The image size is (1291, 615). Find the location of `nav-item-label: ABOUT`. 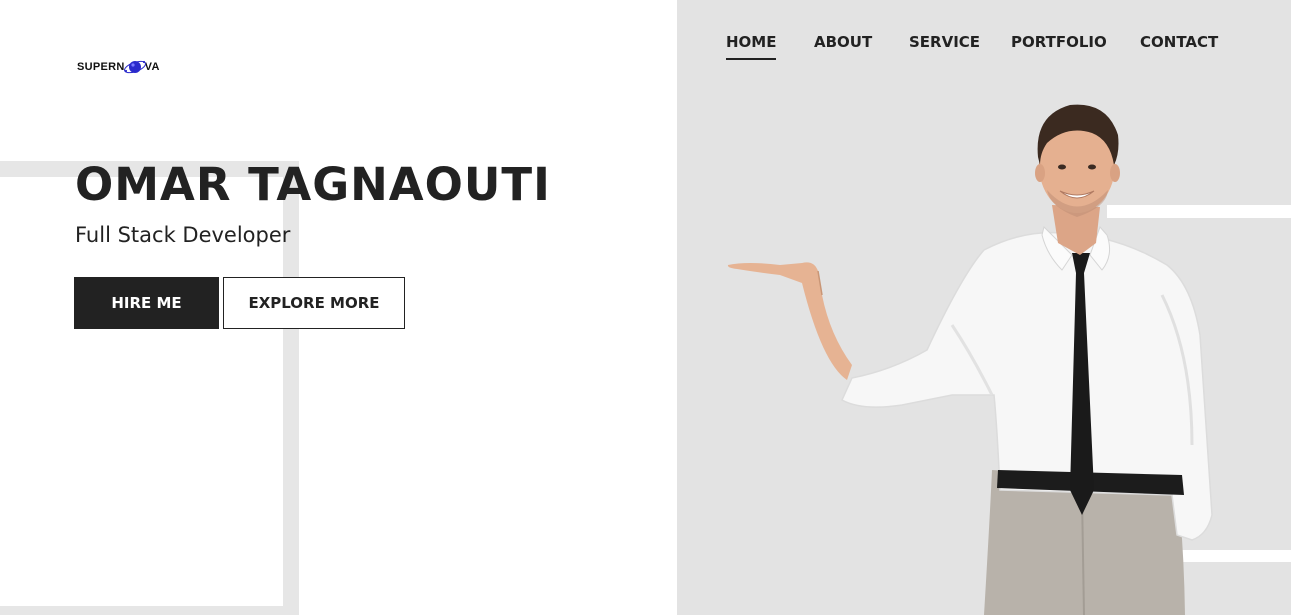

nav-item-label: ABOUT is located at coordinates (843, 42).